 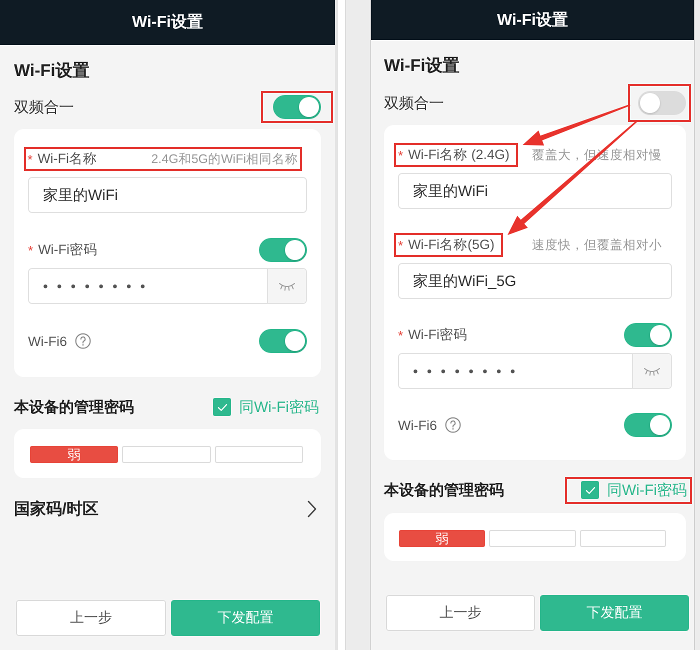 I want to click on menu-item-label: 国家码/时区, so click(x=56, y=509).